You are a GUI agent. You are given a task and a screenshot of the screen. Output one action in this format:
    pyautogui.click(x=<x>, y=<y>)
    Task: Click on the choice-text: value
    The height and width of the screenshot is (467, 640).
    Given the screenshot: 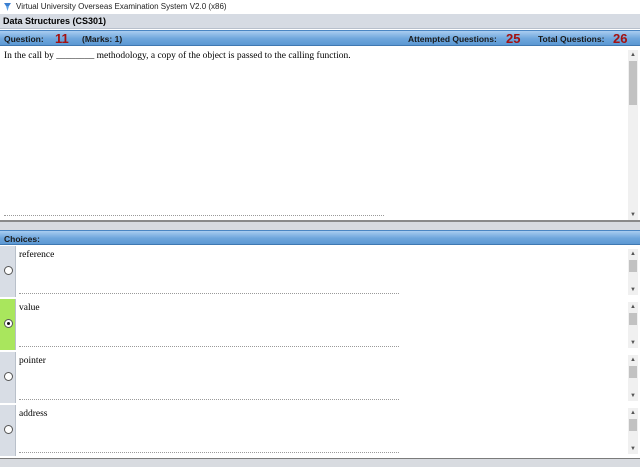 What is the action you would take?
    pyautogui.click(x=29, y=308)
    